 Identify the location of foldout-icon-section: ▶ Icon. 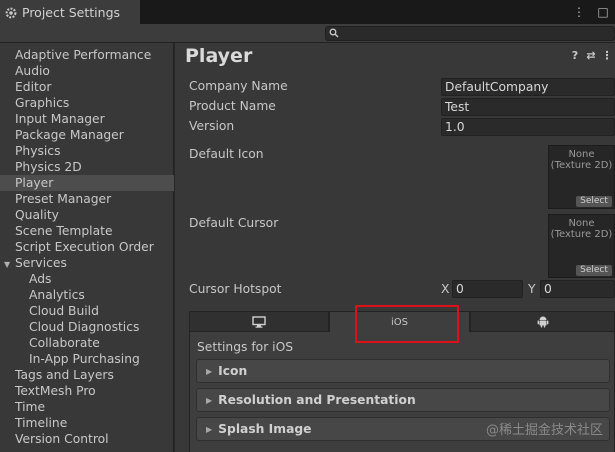
(403, 371).